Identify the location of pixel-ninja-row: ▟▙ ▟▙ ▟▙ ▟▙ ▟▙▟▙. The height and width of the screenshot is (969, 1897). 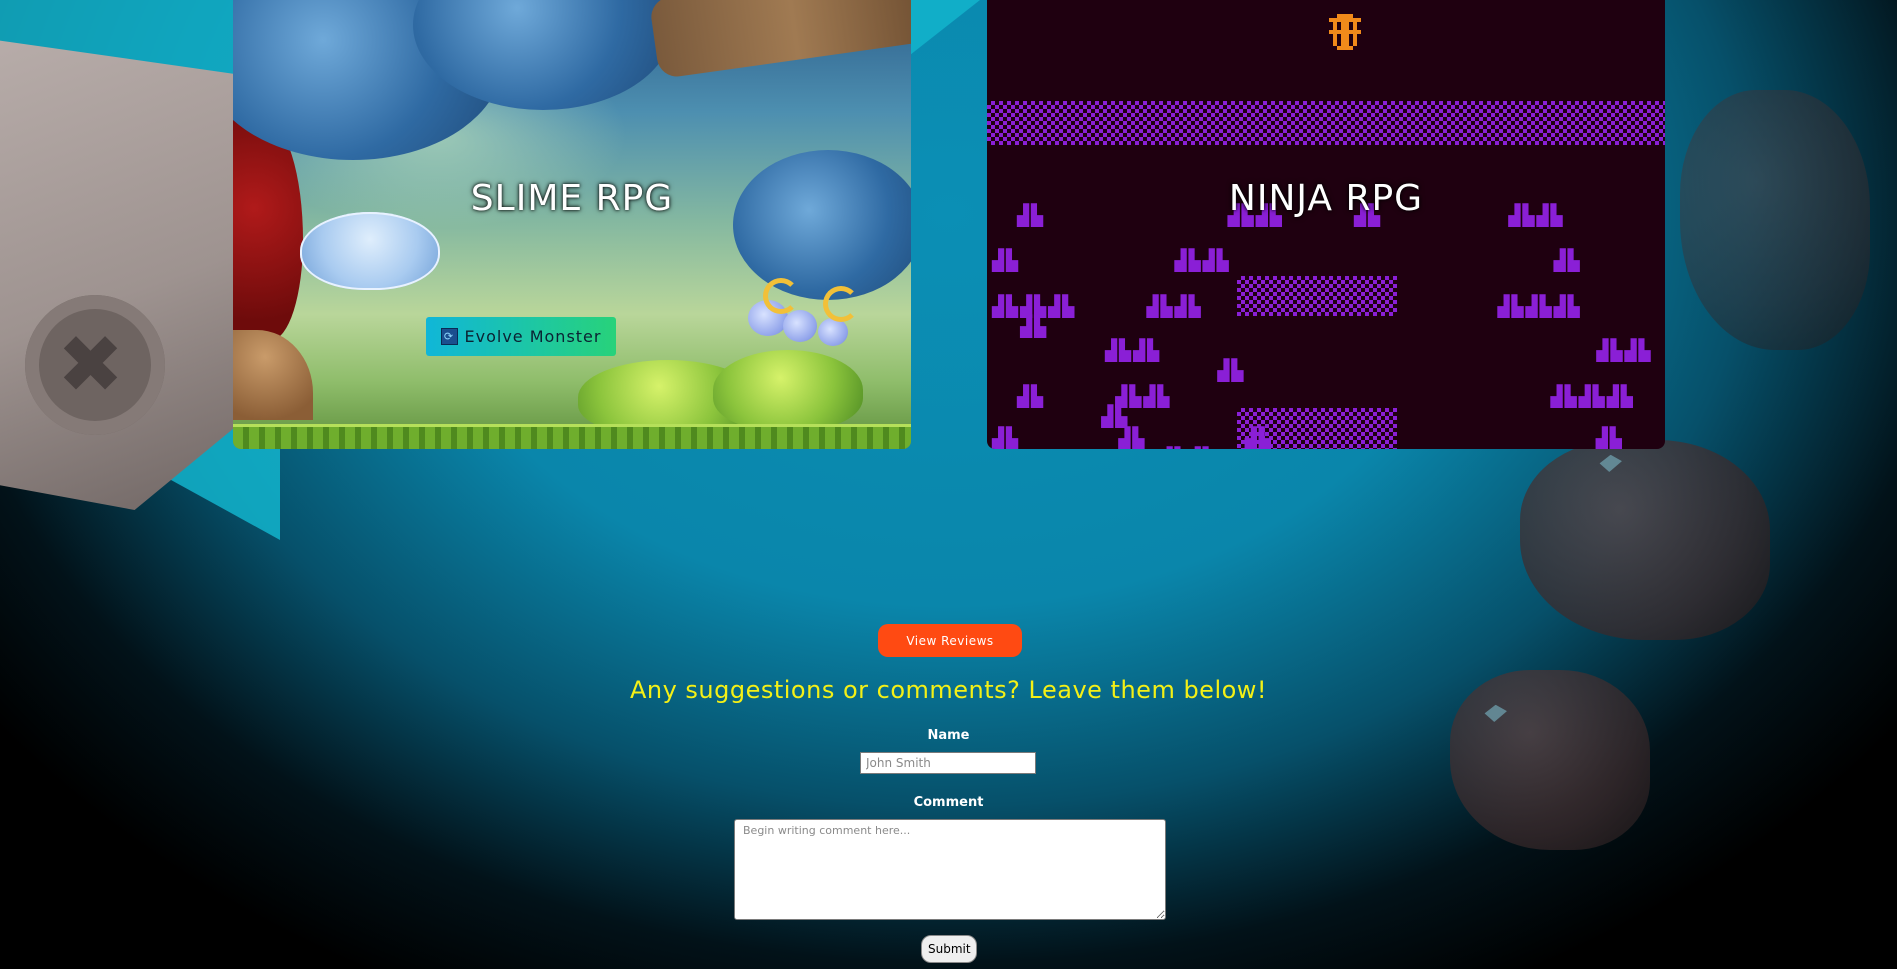
(1321, 437).